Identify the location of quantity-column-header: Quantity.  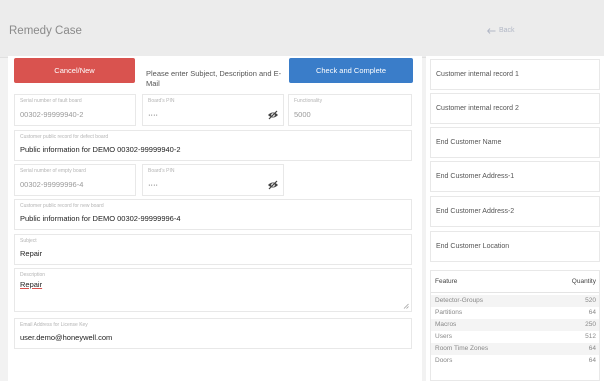
(583, 281).